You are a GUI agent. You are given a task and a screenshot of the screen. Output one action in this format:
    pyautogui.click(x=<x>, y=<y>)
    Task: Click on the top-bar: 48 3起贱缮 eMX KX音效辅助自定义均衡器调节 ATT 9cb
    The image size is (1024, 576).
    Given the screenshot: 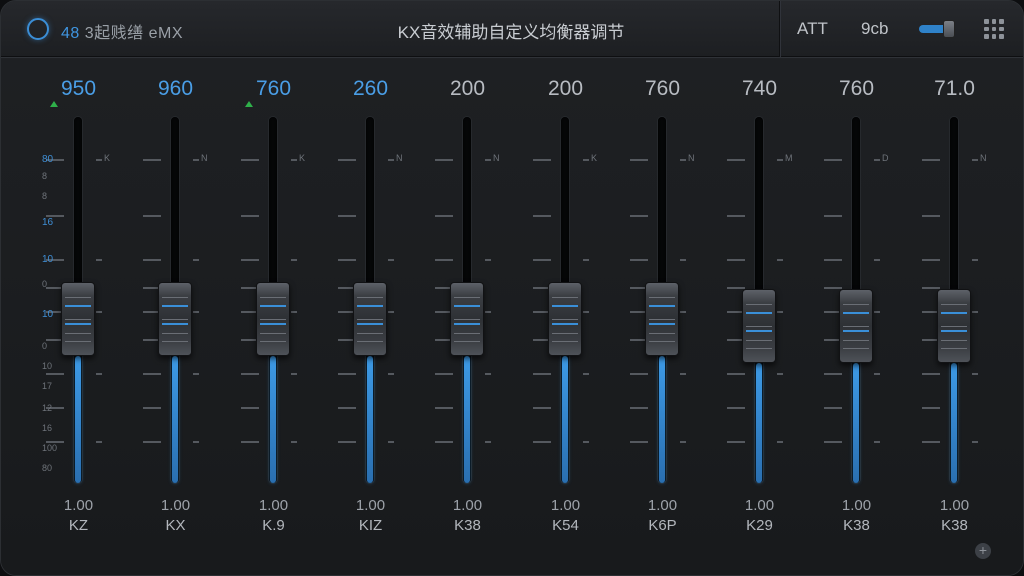 What is the action you would take?
    pyautogui.click(x=512, y=29)
    